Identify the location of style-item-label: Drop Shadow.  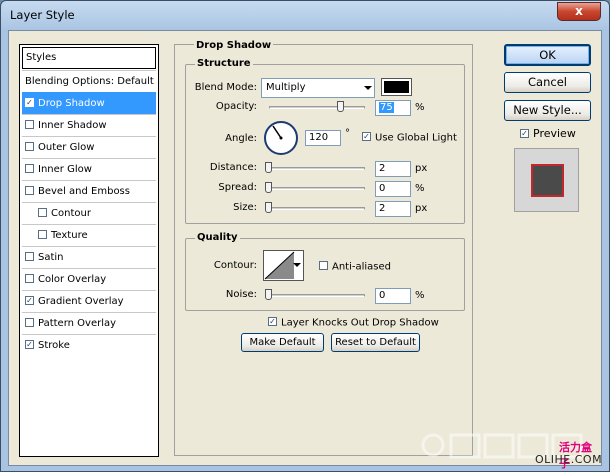
(71, 103).